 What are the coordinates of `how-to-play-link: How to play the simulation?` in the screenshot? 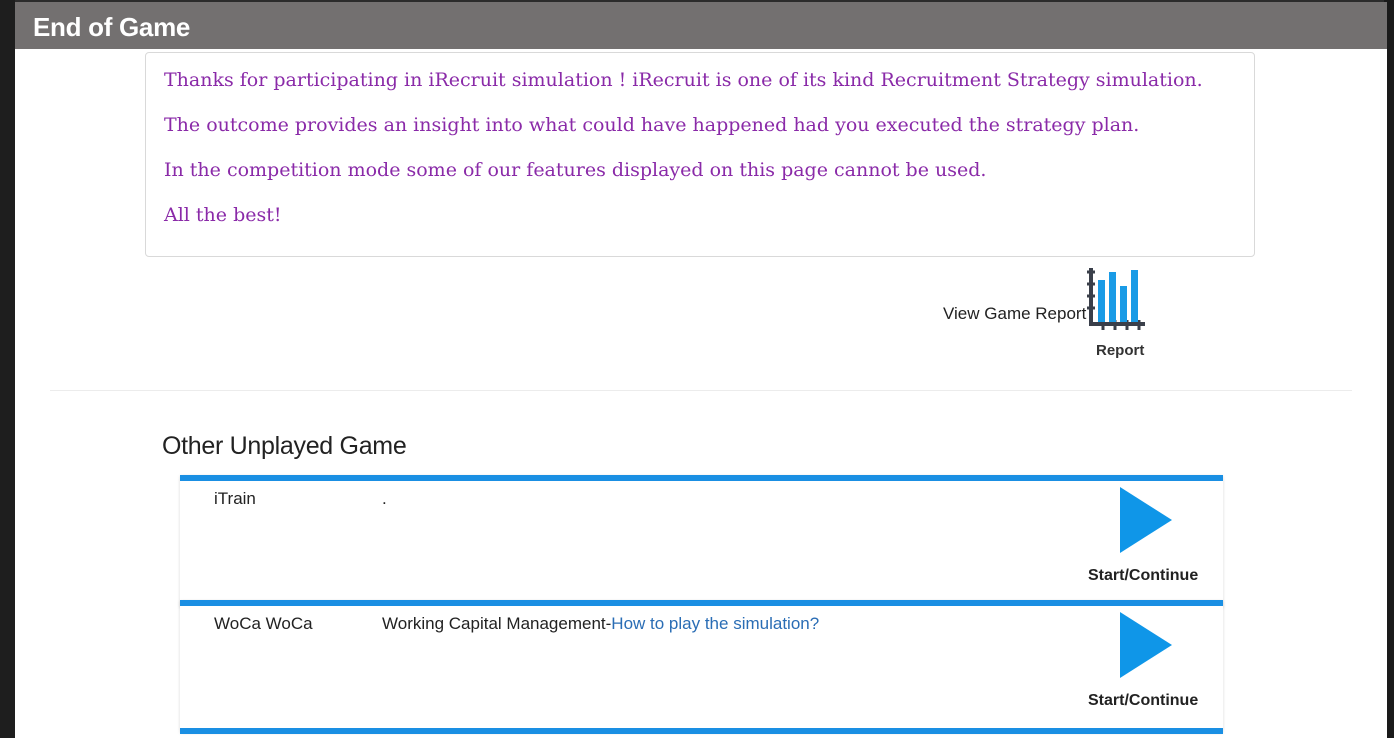 It's located at (715, 623).